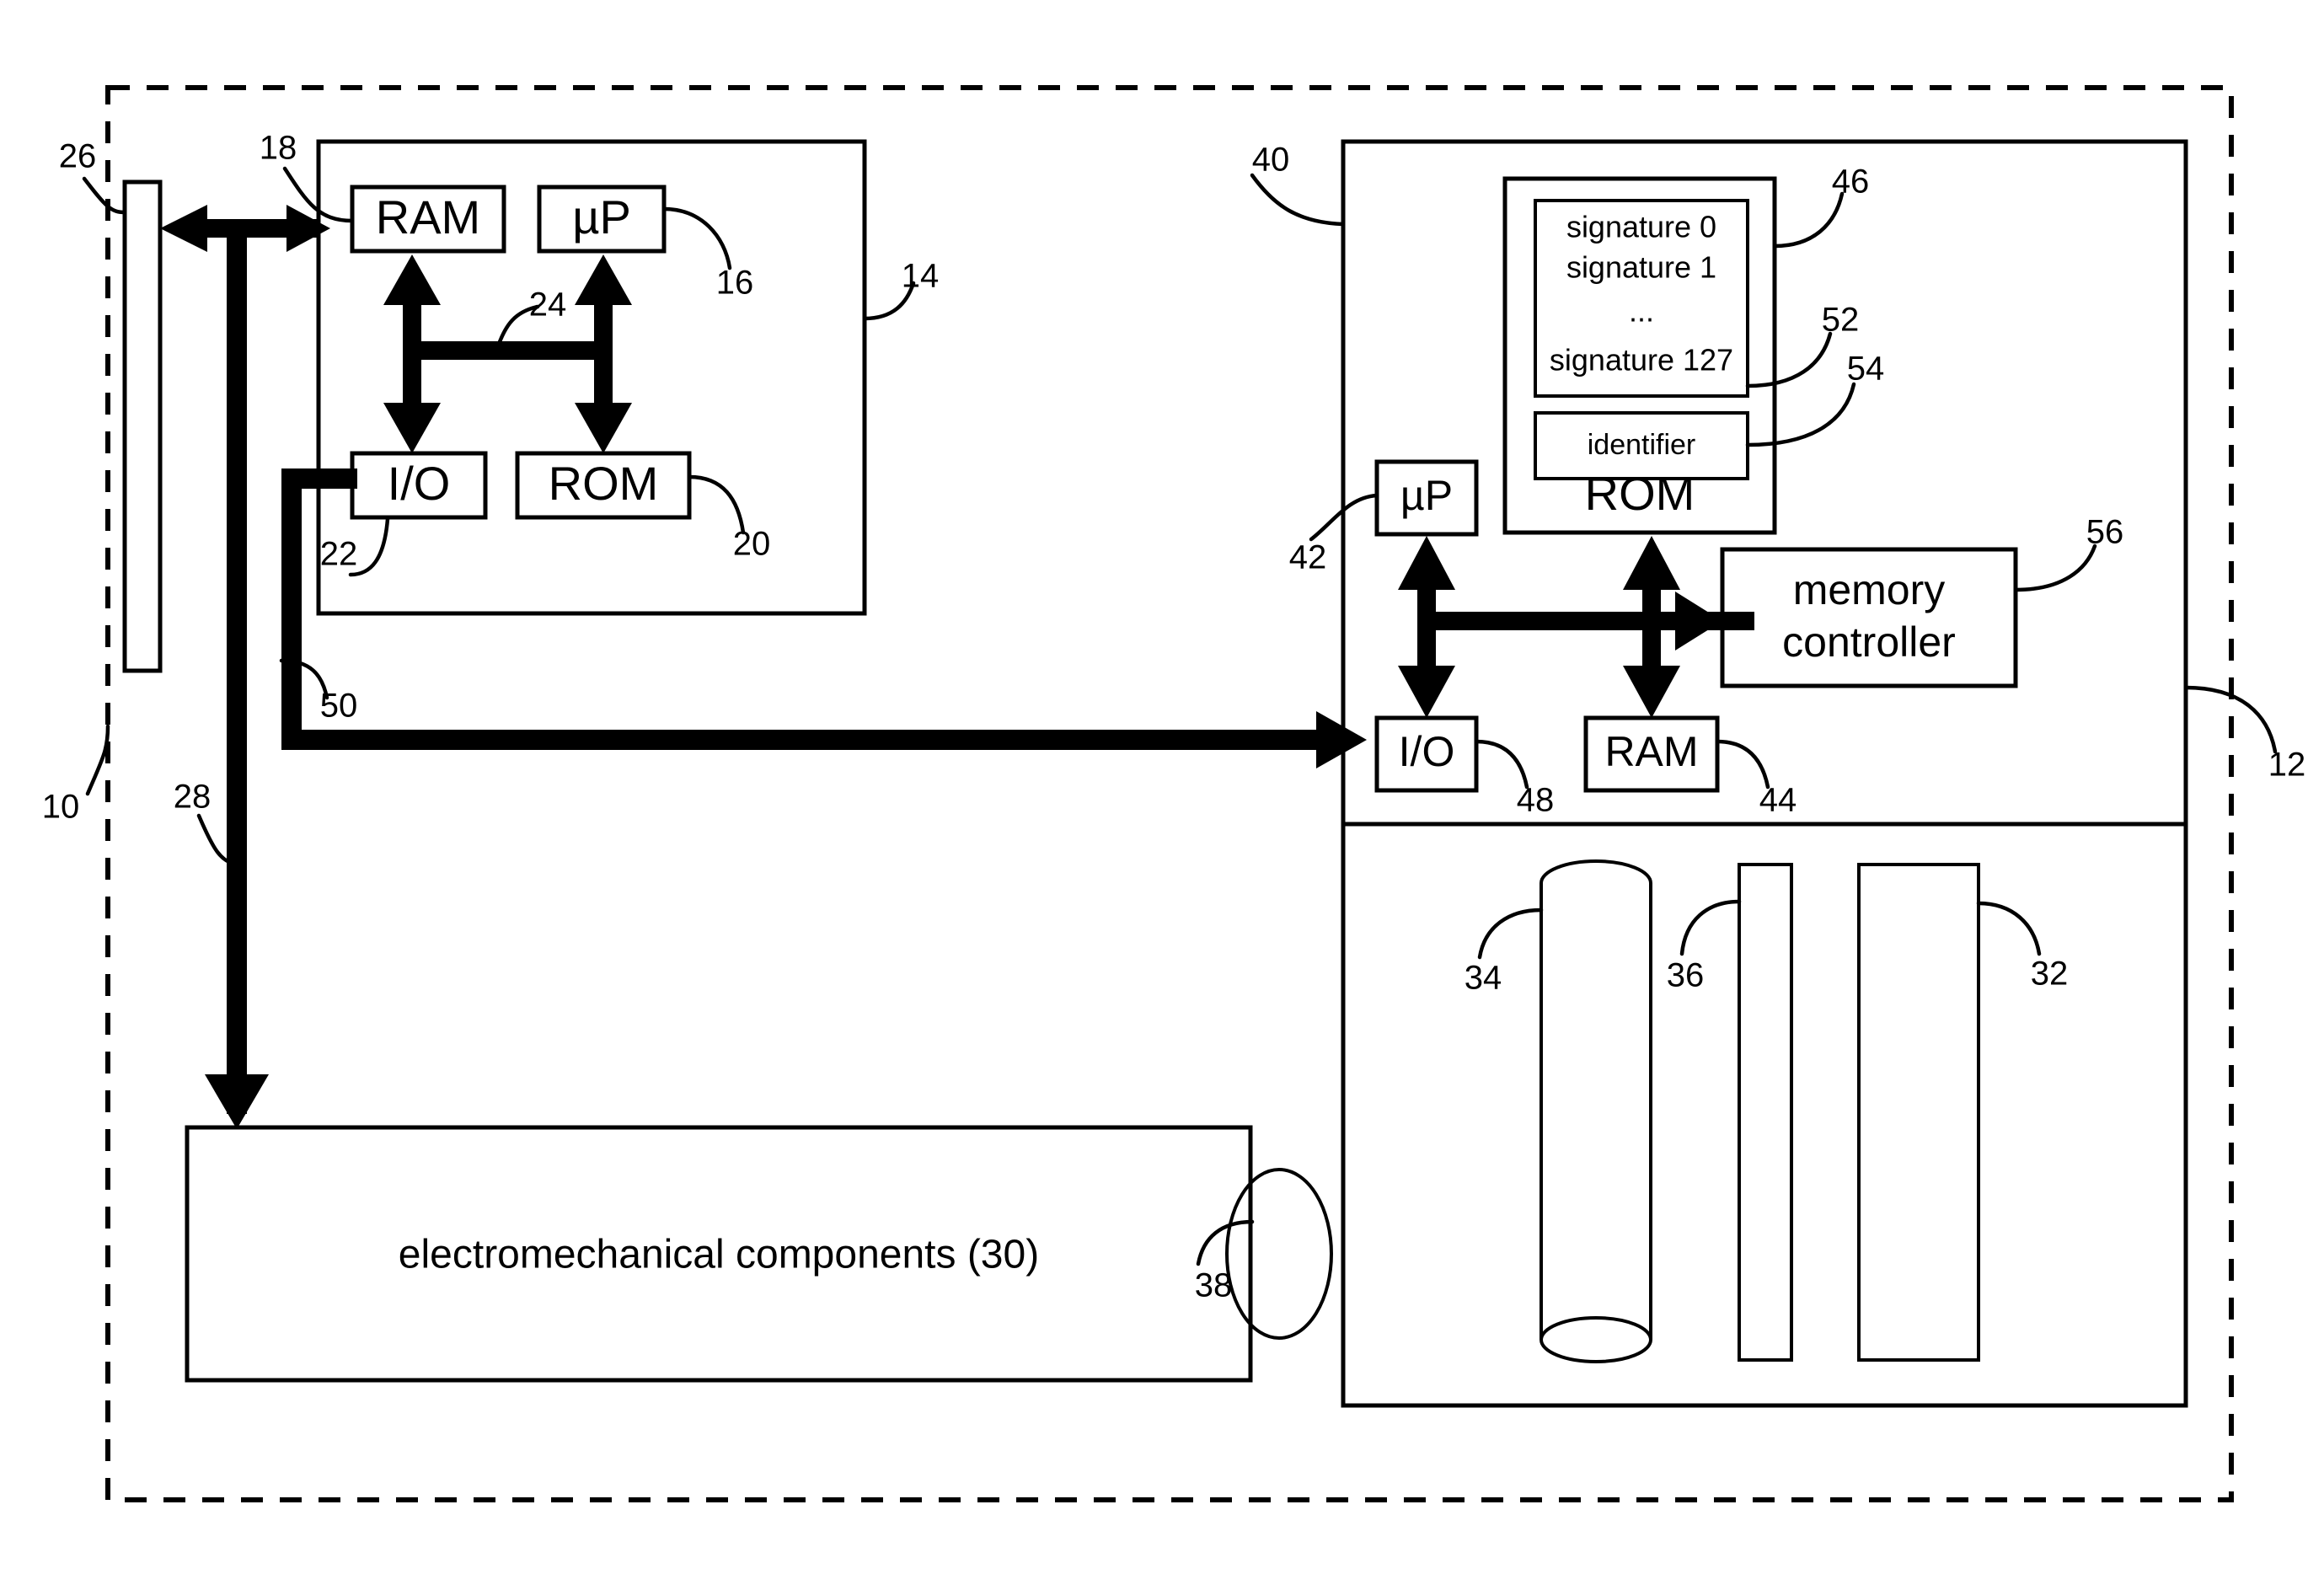  Describe the element at coordinates (1426, 495) in the screenshot. I see `right-up-label: µP` at that location.